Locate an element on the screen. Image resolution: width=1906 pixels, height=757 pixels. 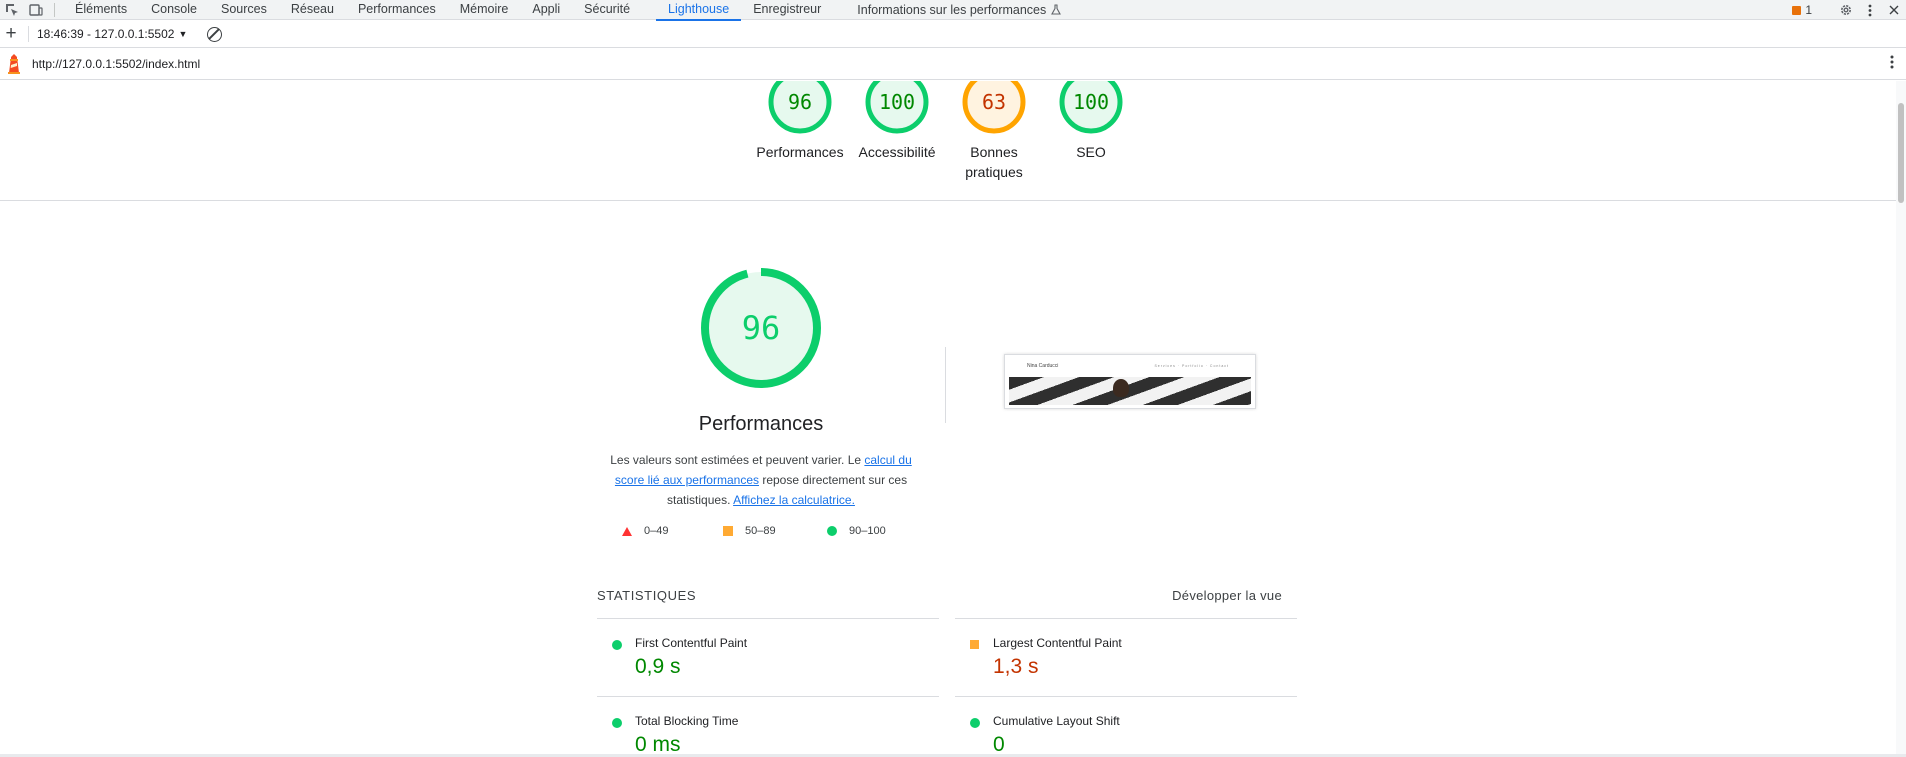
tab-console: Console is located at coordinates (174, 10).